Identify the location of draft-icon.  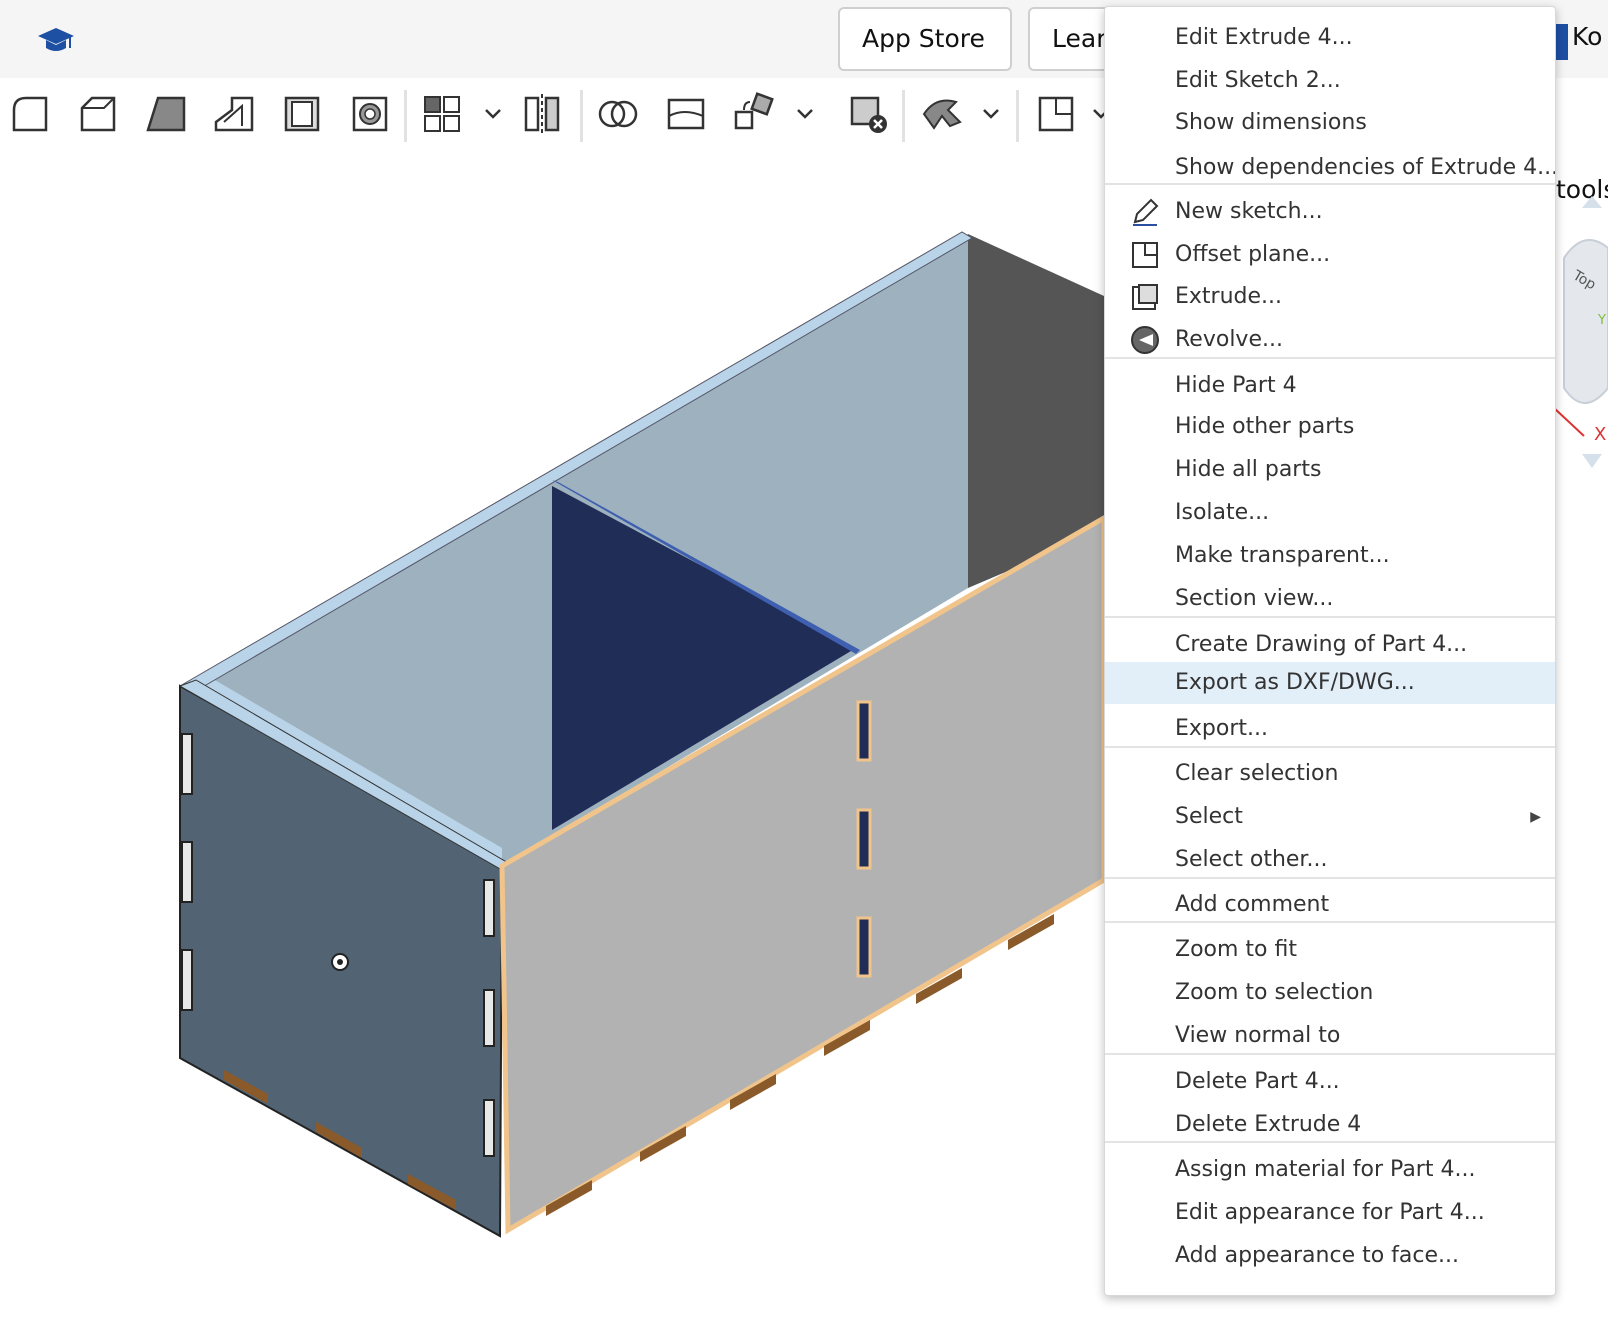
(166, 114).